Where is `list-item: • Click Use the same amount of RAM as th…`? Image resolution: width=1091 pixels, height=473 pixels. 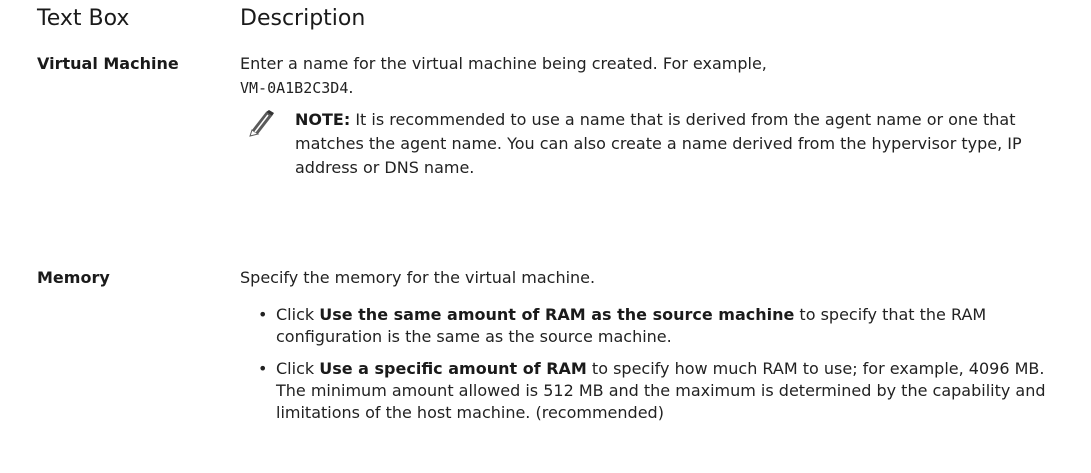
list-item: • Click Use the same amount of RAM as th… is located at coordinates (658, 326).